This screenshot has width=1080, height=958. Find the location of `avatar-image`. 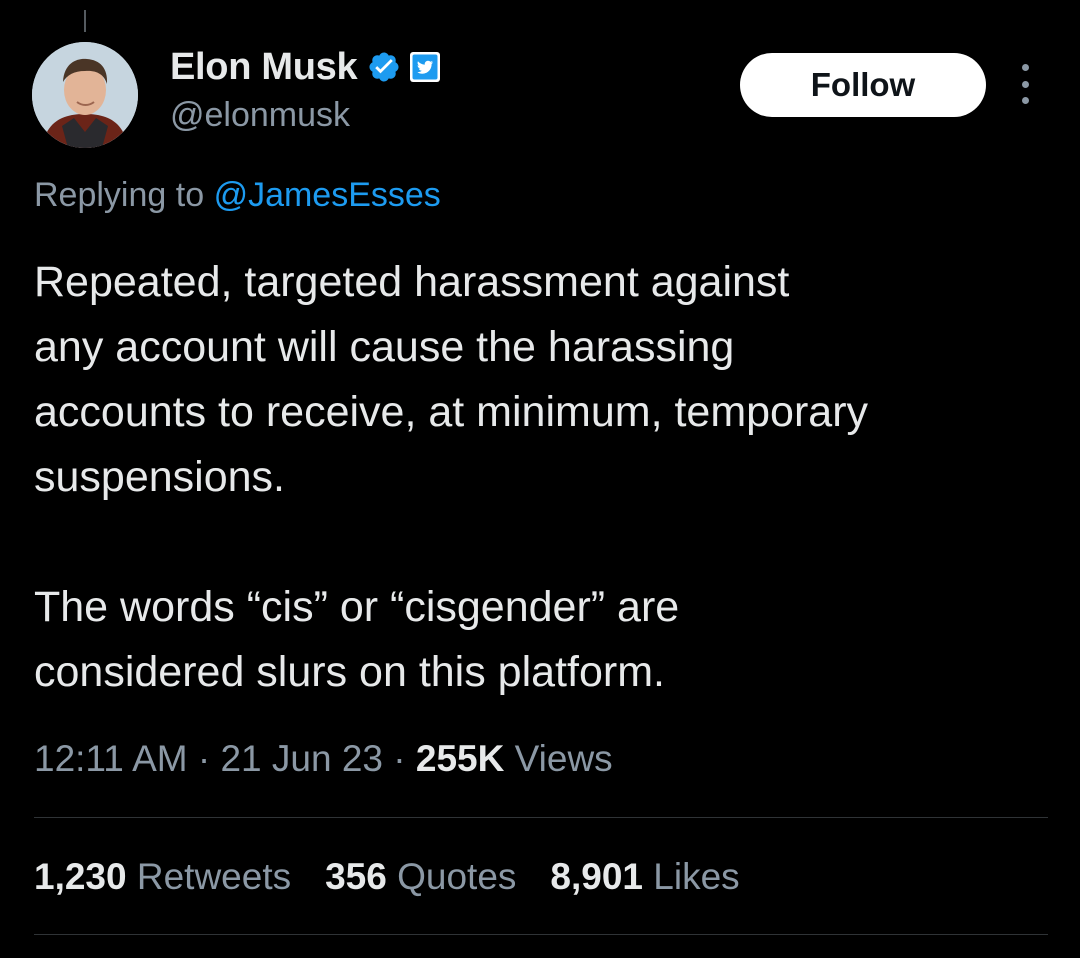

avatar-image is located at coordinates (85, 95).